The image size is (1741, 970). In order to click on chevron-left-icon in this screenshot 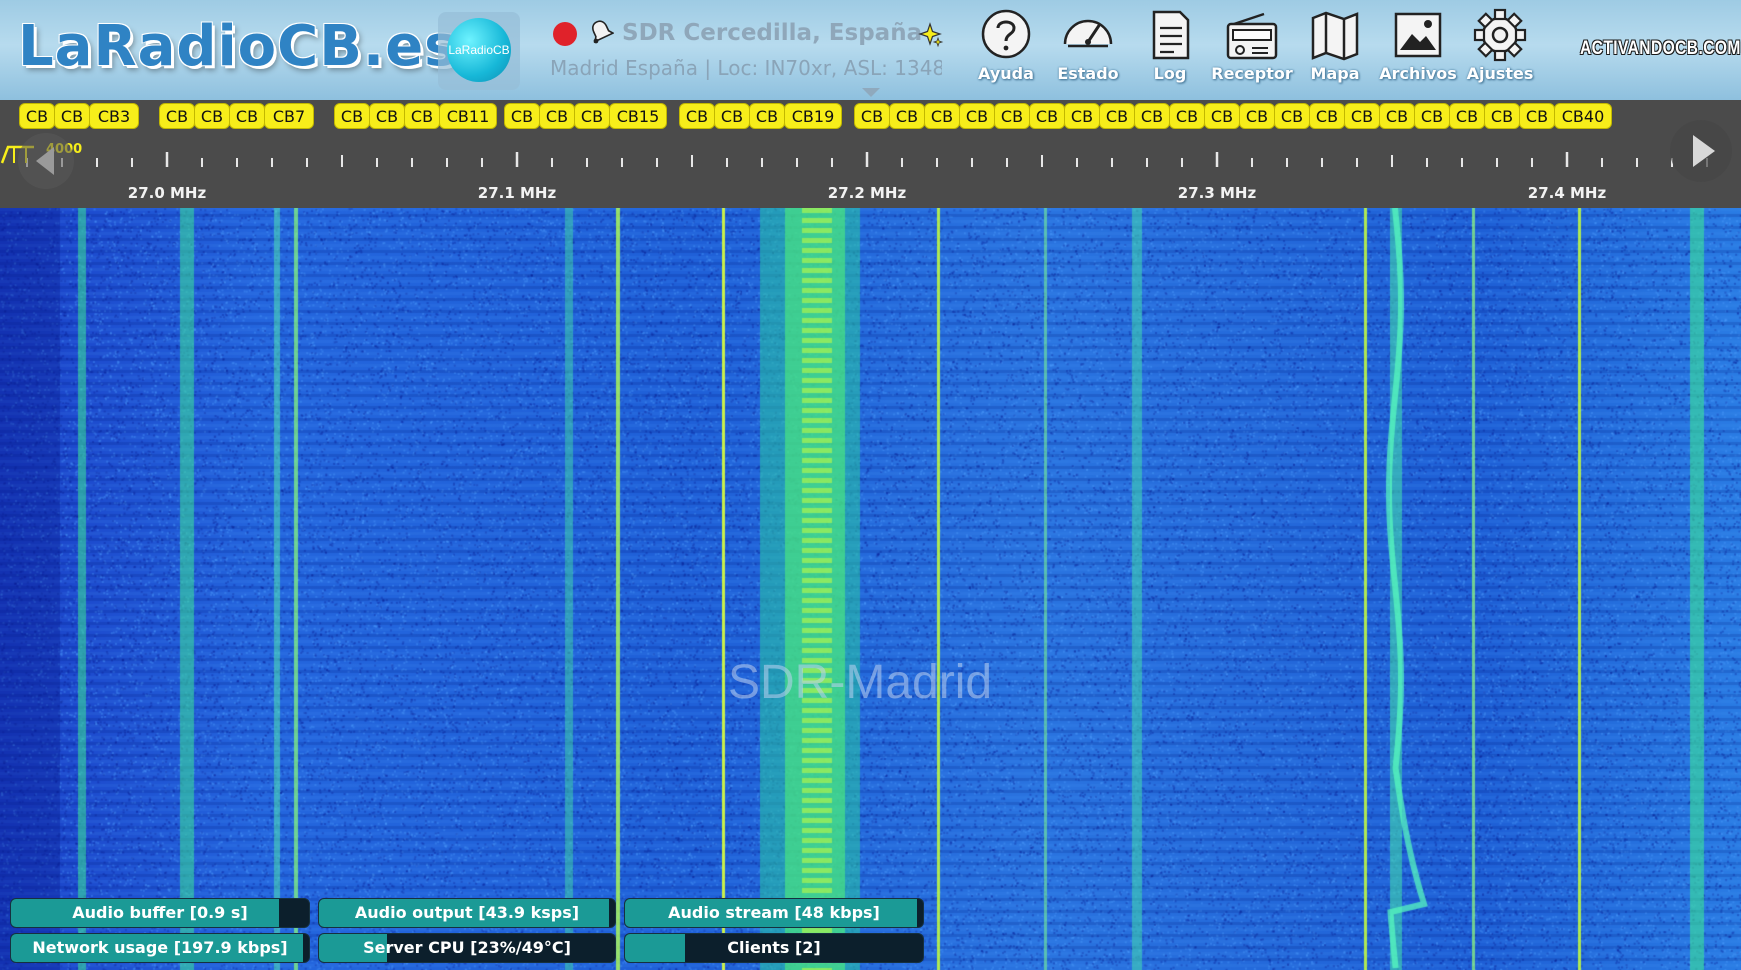, I will do `click(45, 161)`.